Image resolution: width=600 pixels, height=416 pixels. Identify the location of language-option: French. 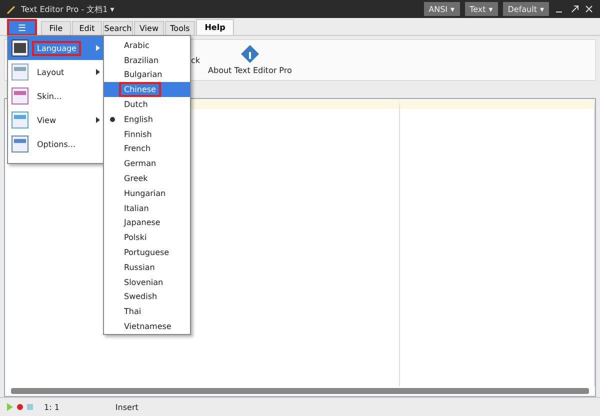
(147, 149).